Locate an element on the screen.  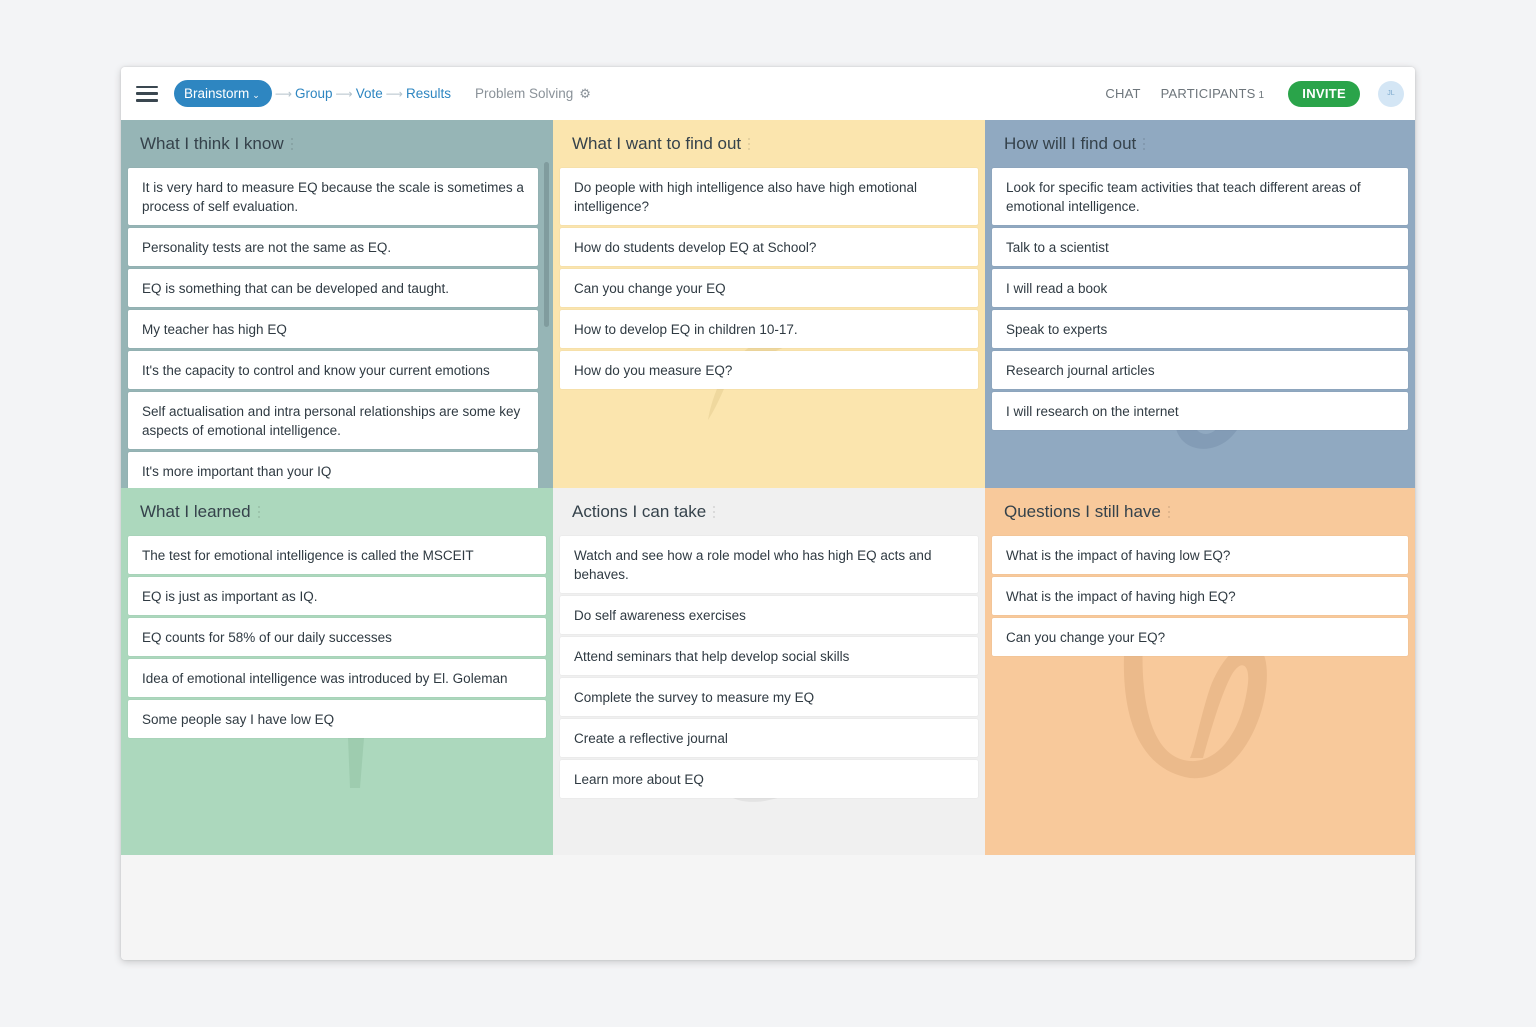
card: What is the impact of having low EQ? is located at coordinates (1200, 555).